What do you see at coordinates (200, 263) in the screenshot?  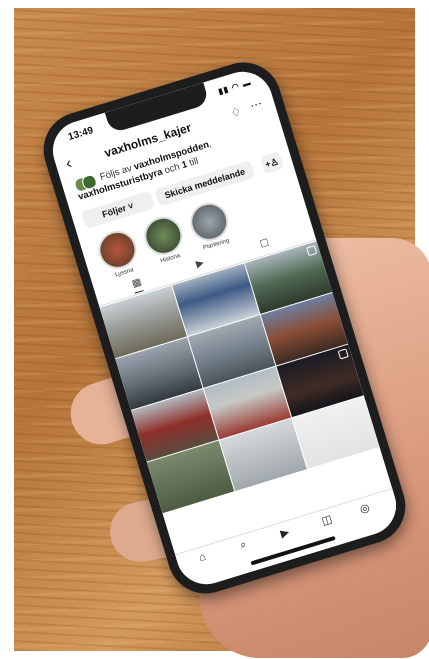 I see `reels-tab-icon: ▶` at bounding box center [200, 263].